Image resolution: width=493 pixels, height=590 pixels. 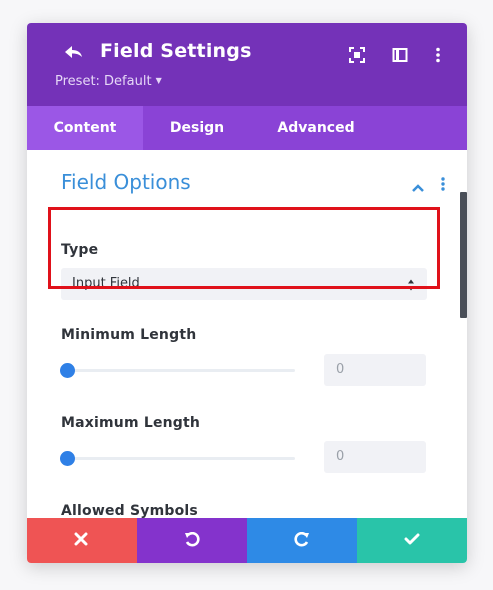 What do you see at coordinates (126, 182) in the screenshot?
I see `section-title: Field Options` at bounding box center [126, 182].